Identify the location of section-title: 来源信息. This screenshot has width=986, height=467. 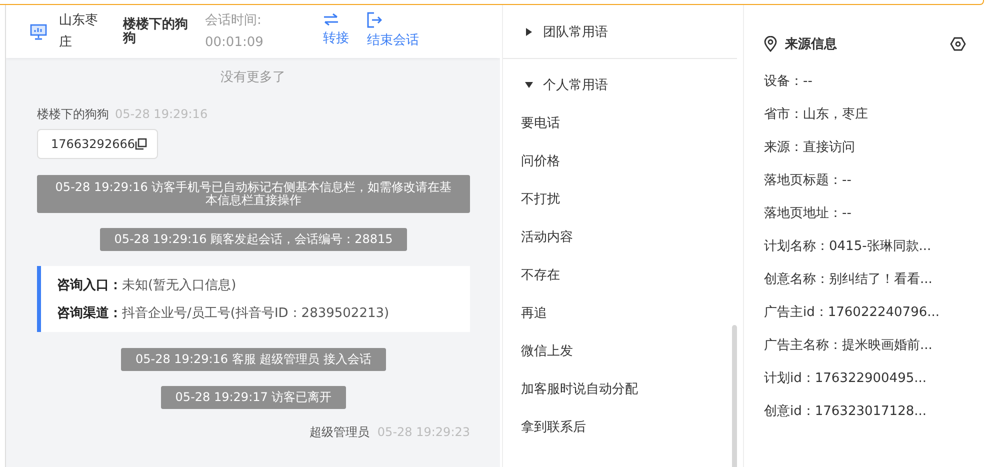
(811, 44).